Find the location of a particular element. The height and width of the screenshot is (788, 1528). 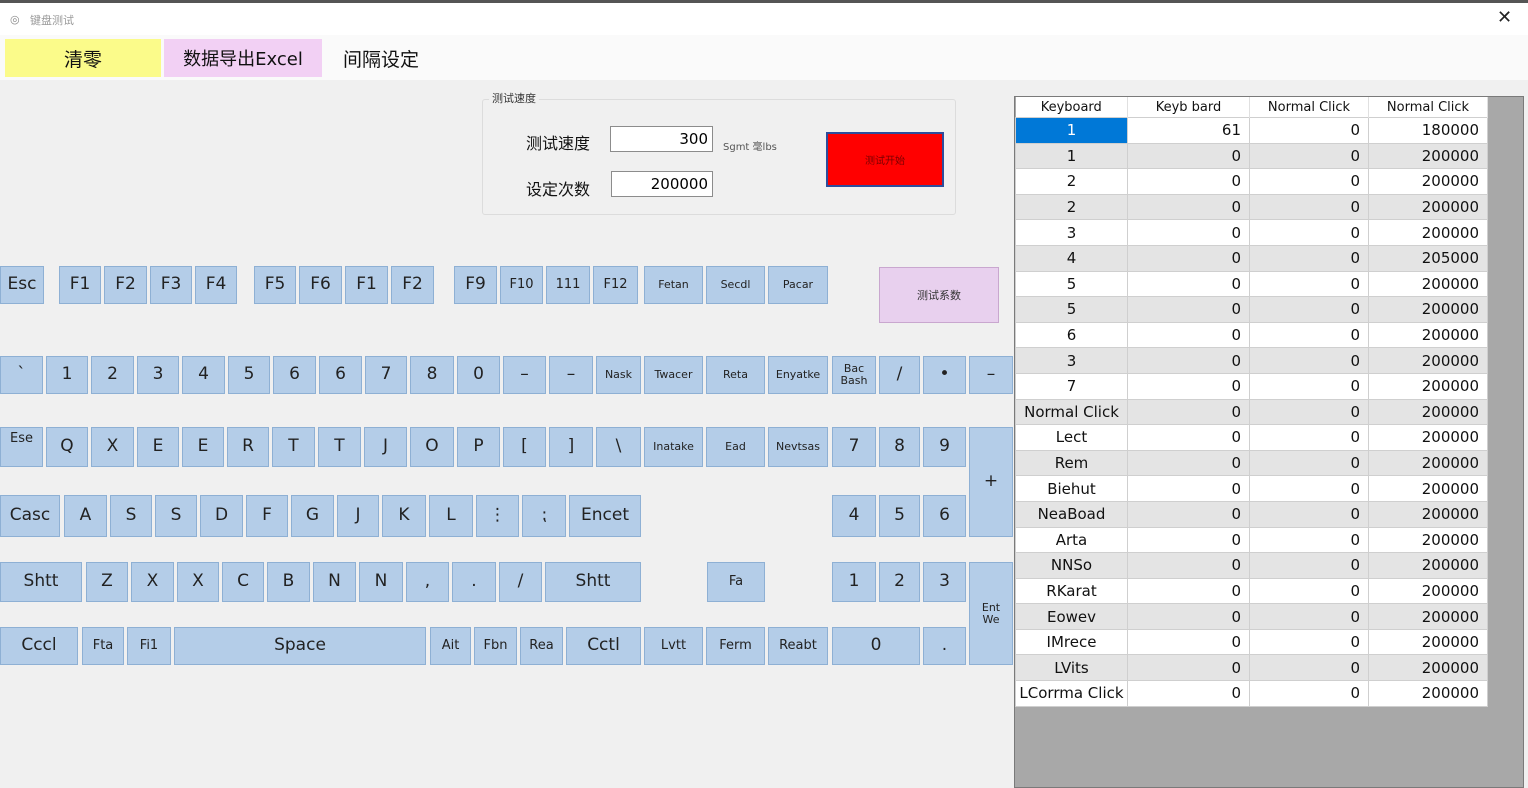

key-num-5: 5 is located at coordinates (899, 516).